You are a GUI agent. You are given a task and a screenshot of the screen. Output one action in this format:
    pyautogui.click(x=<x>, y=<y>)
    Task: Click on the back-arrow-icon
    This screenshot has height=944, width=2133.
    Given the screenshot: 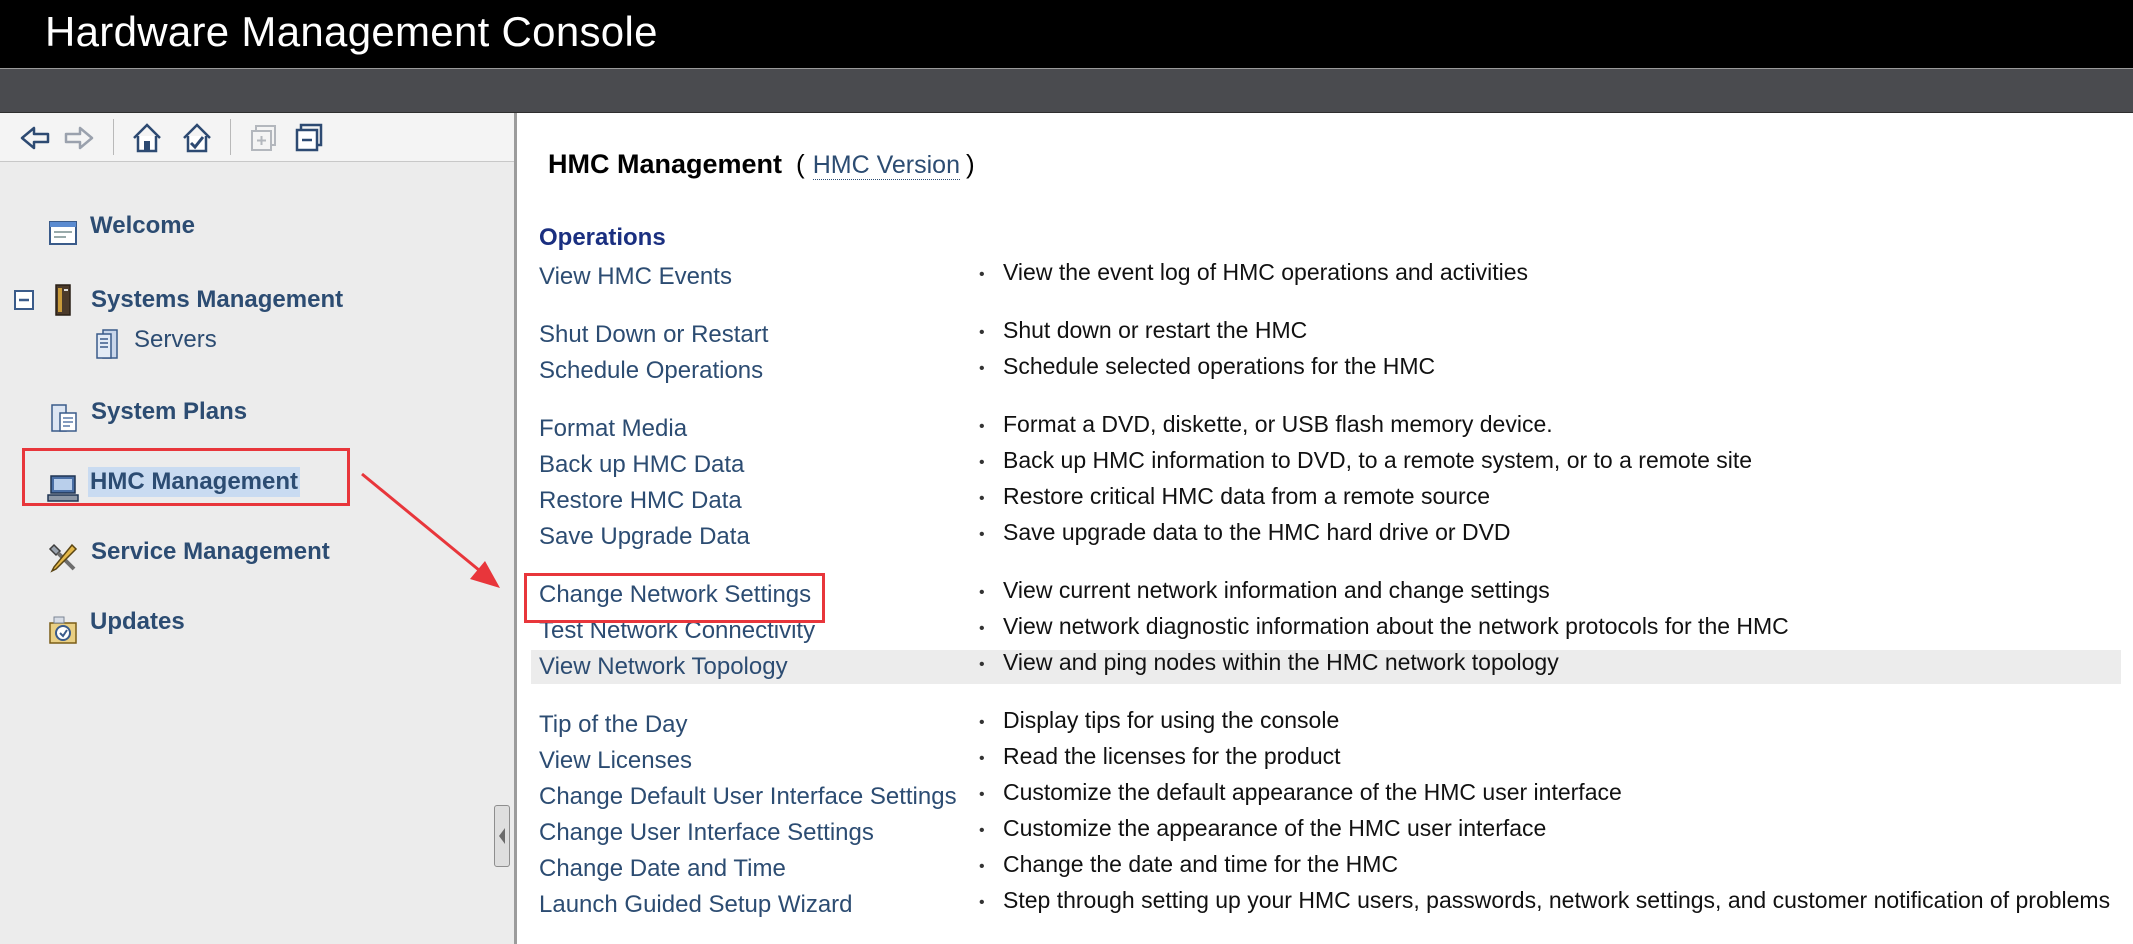 What is the action you would take?
    pyautogui.click(x=35, y=138)
    